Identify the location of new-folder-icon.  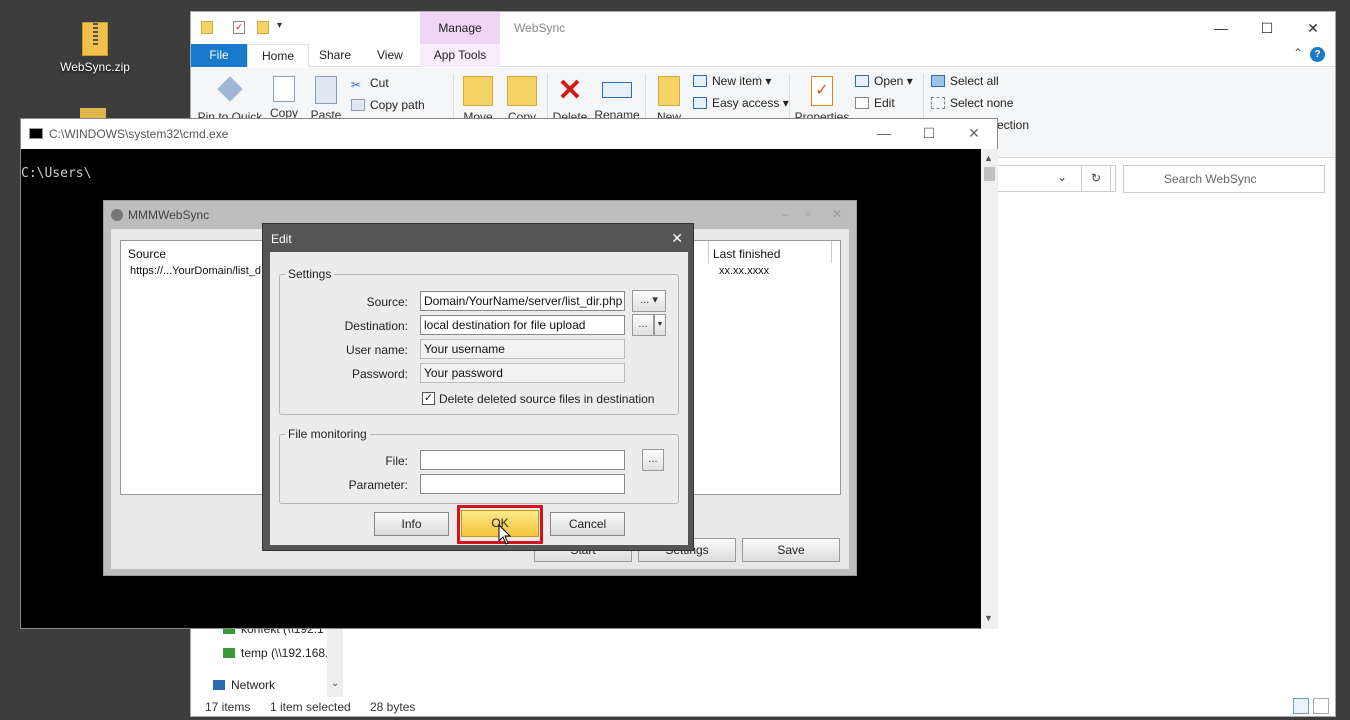
(669, 91).